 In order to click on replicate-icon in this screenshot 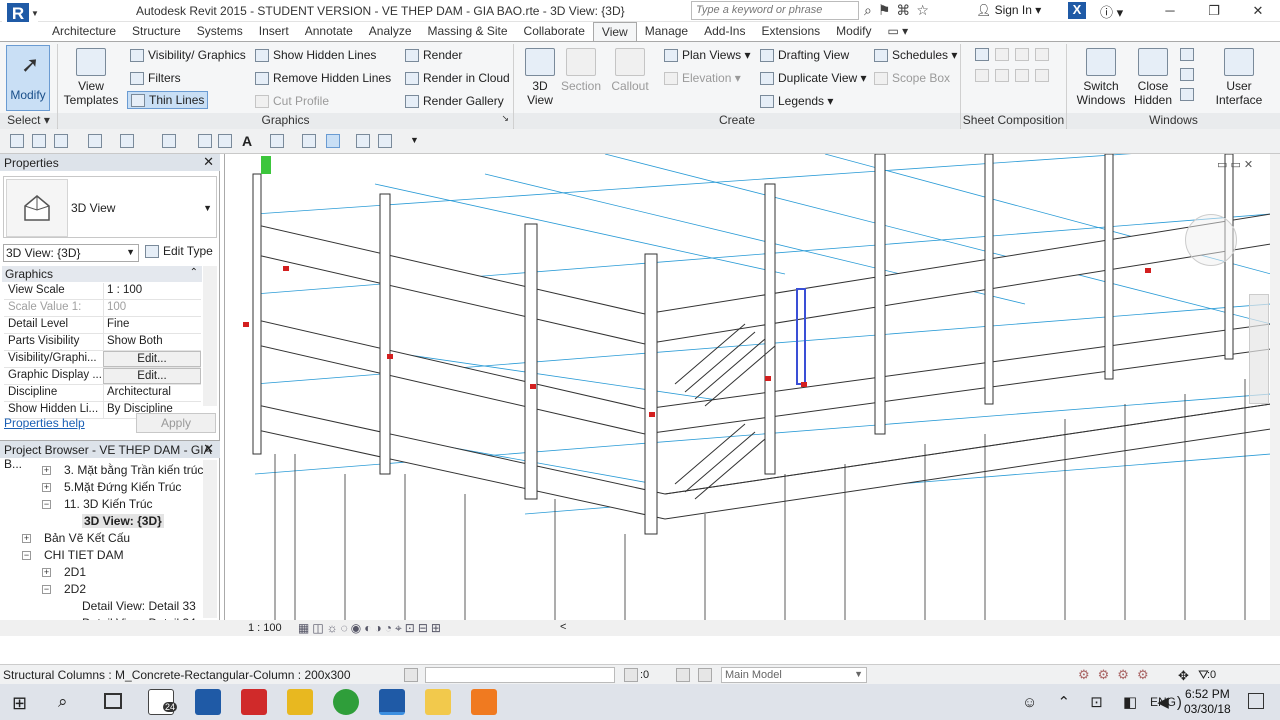, I will do `click(1187, 54)`.